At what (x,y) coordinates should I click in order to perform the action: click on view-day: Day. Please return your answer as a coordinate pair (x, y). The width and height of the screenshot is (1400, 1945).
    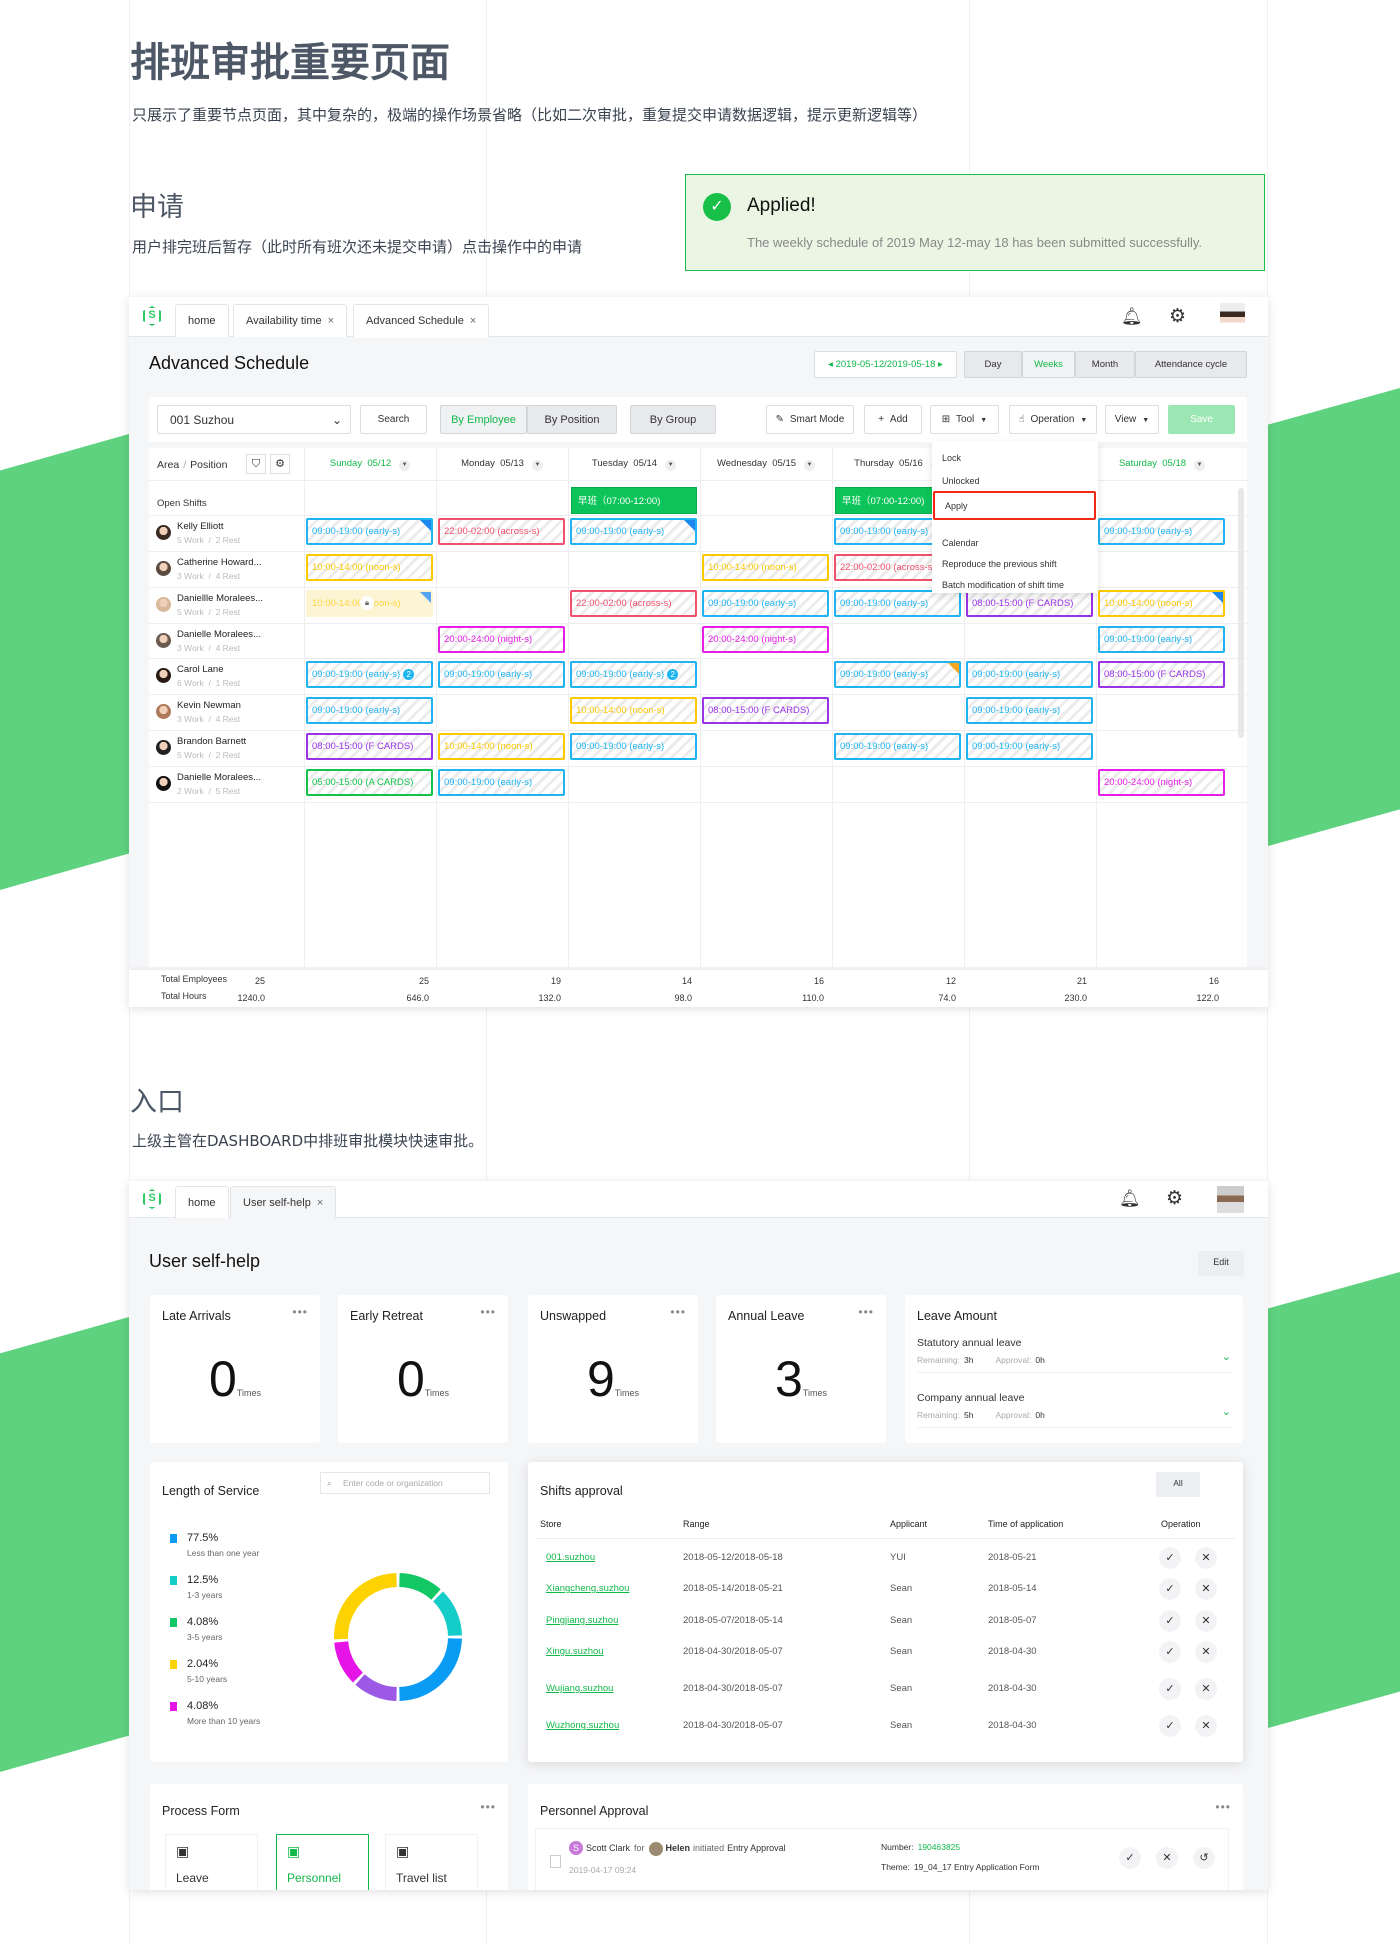
    Looking at the image, I should click on (993, 364).